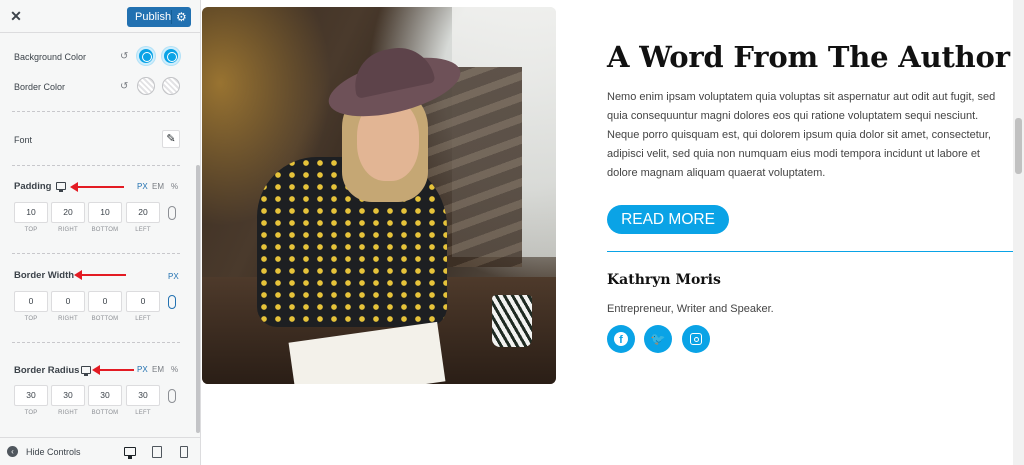  I want to click on close-icon: ✕, so click(16, 16).